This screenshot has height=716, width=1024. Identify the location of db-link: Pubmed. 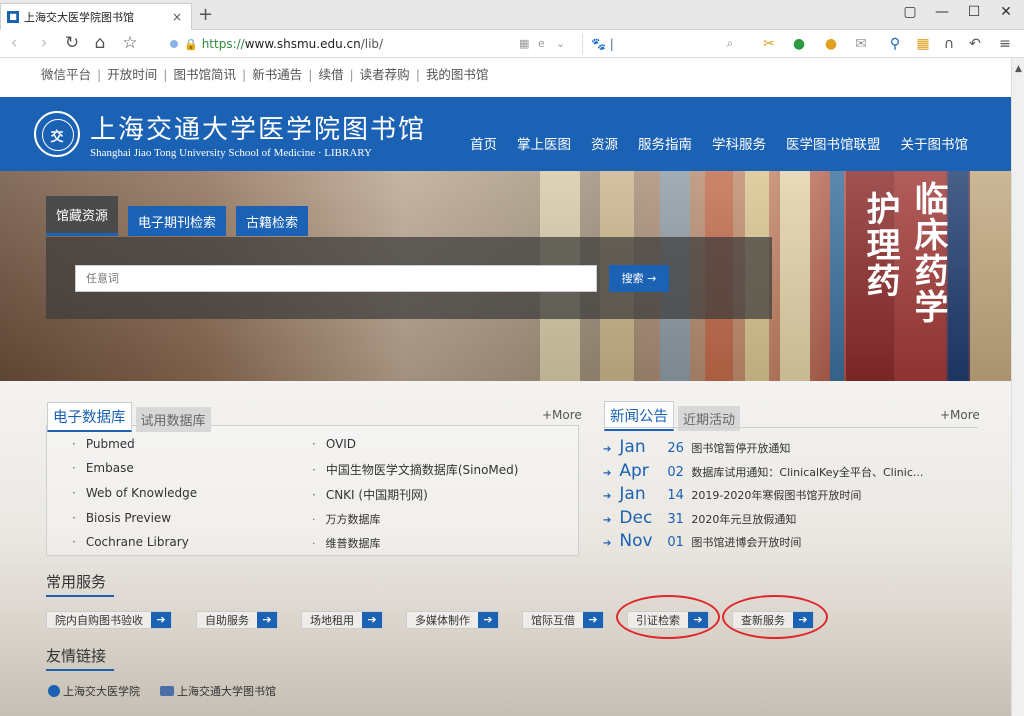
(103, 444).